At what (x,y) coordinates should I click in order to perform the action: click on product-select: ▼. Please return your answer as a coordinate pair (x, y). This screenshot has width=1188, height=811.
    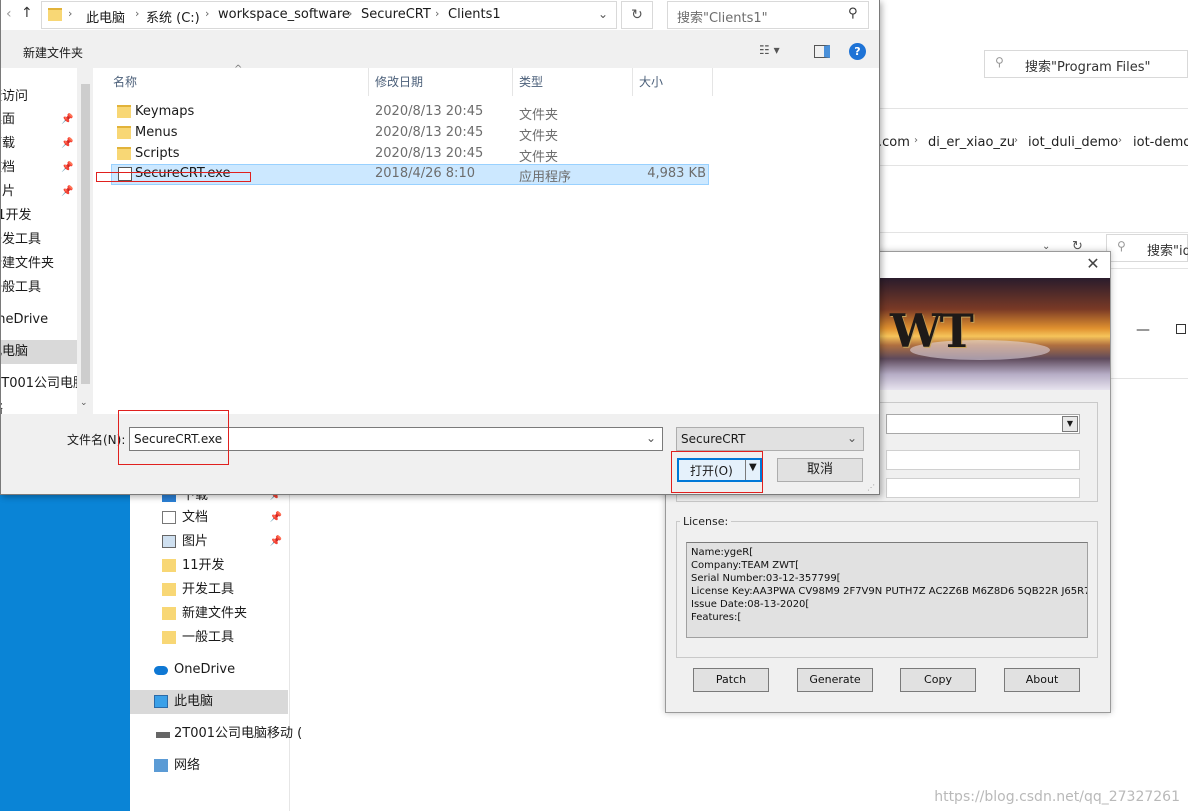
    Looking at the image, I should click on (983, 424).